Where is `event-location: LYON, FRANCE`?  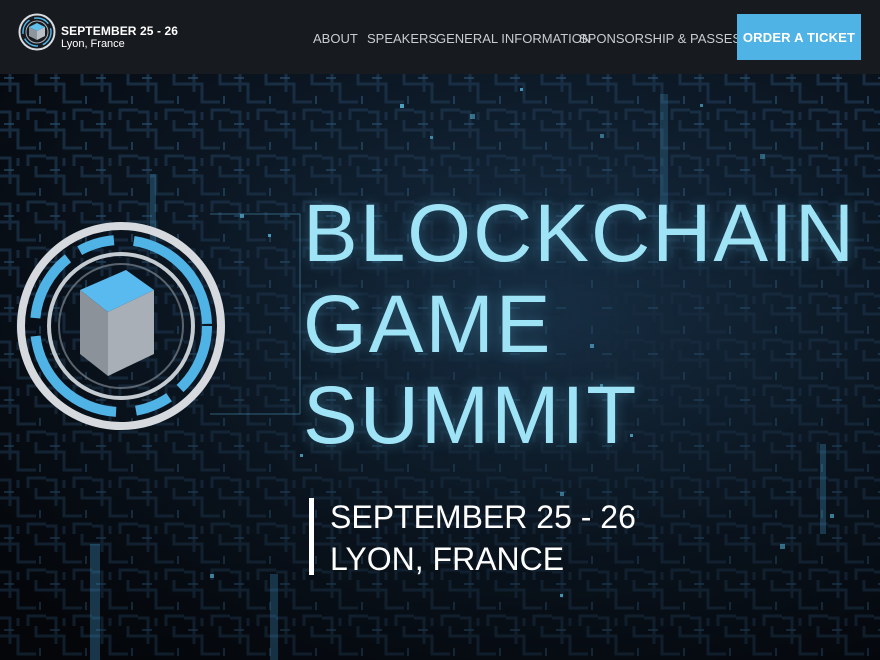
event-location: LYON, FRANCE is located at coordinates (447, 559).